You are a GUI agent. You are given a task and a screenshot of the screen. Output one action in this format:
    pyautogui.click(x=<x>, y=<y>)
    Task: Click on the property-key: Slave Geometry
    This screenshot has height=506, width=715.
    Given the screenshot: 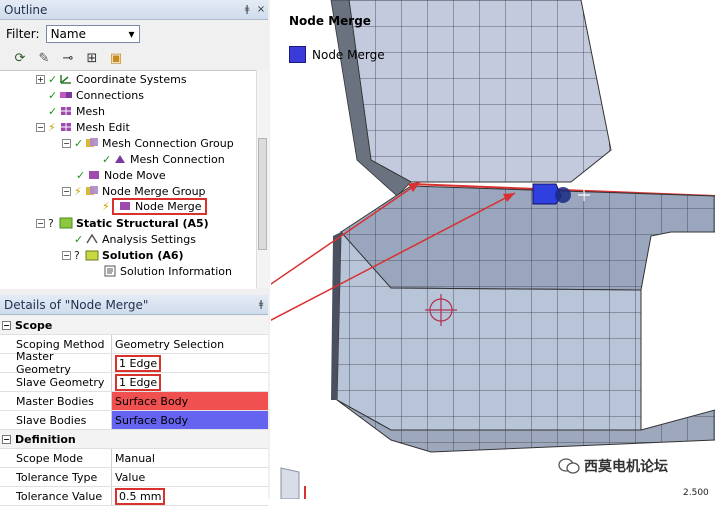 What is the action you would take?
    pyautogui.click(x=56, y=382)
    